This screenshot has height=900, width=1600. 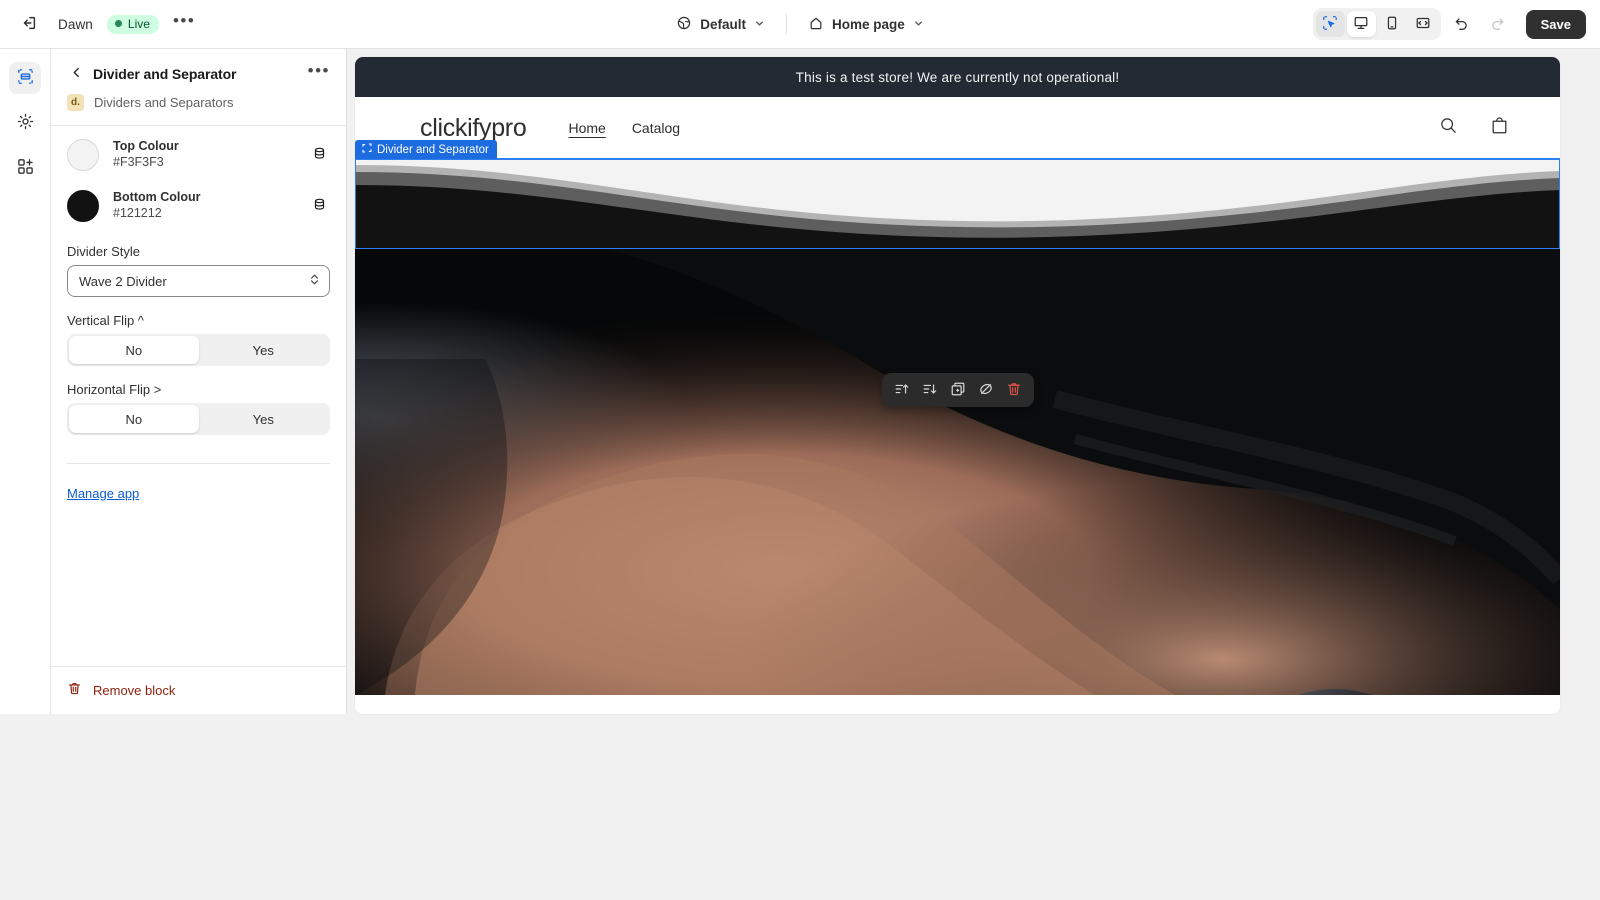 I want to click on duplicate-button, so click(x=958, y=390).